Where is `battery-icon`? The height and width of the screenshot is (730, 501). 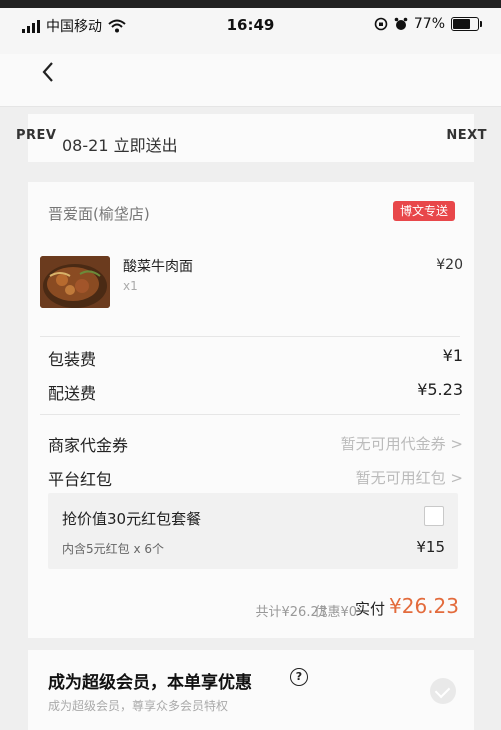
battery-icon is located at coordinates (466, 24).